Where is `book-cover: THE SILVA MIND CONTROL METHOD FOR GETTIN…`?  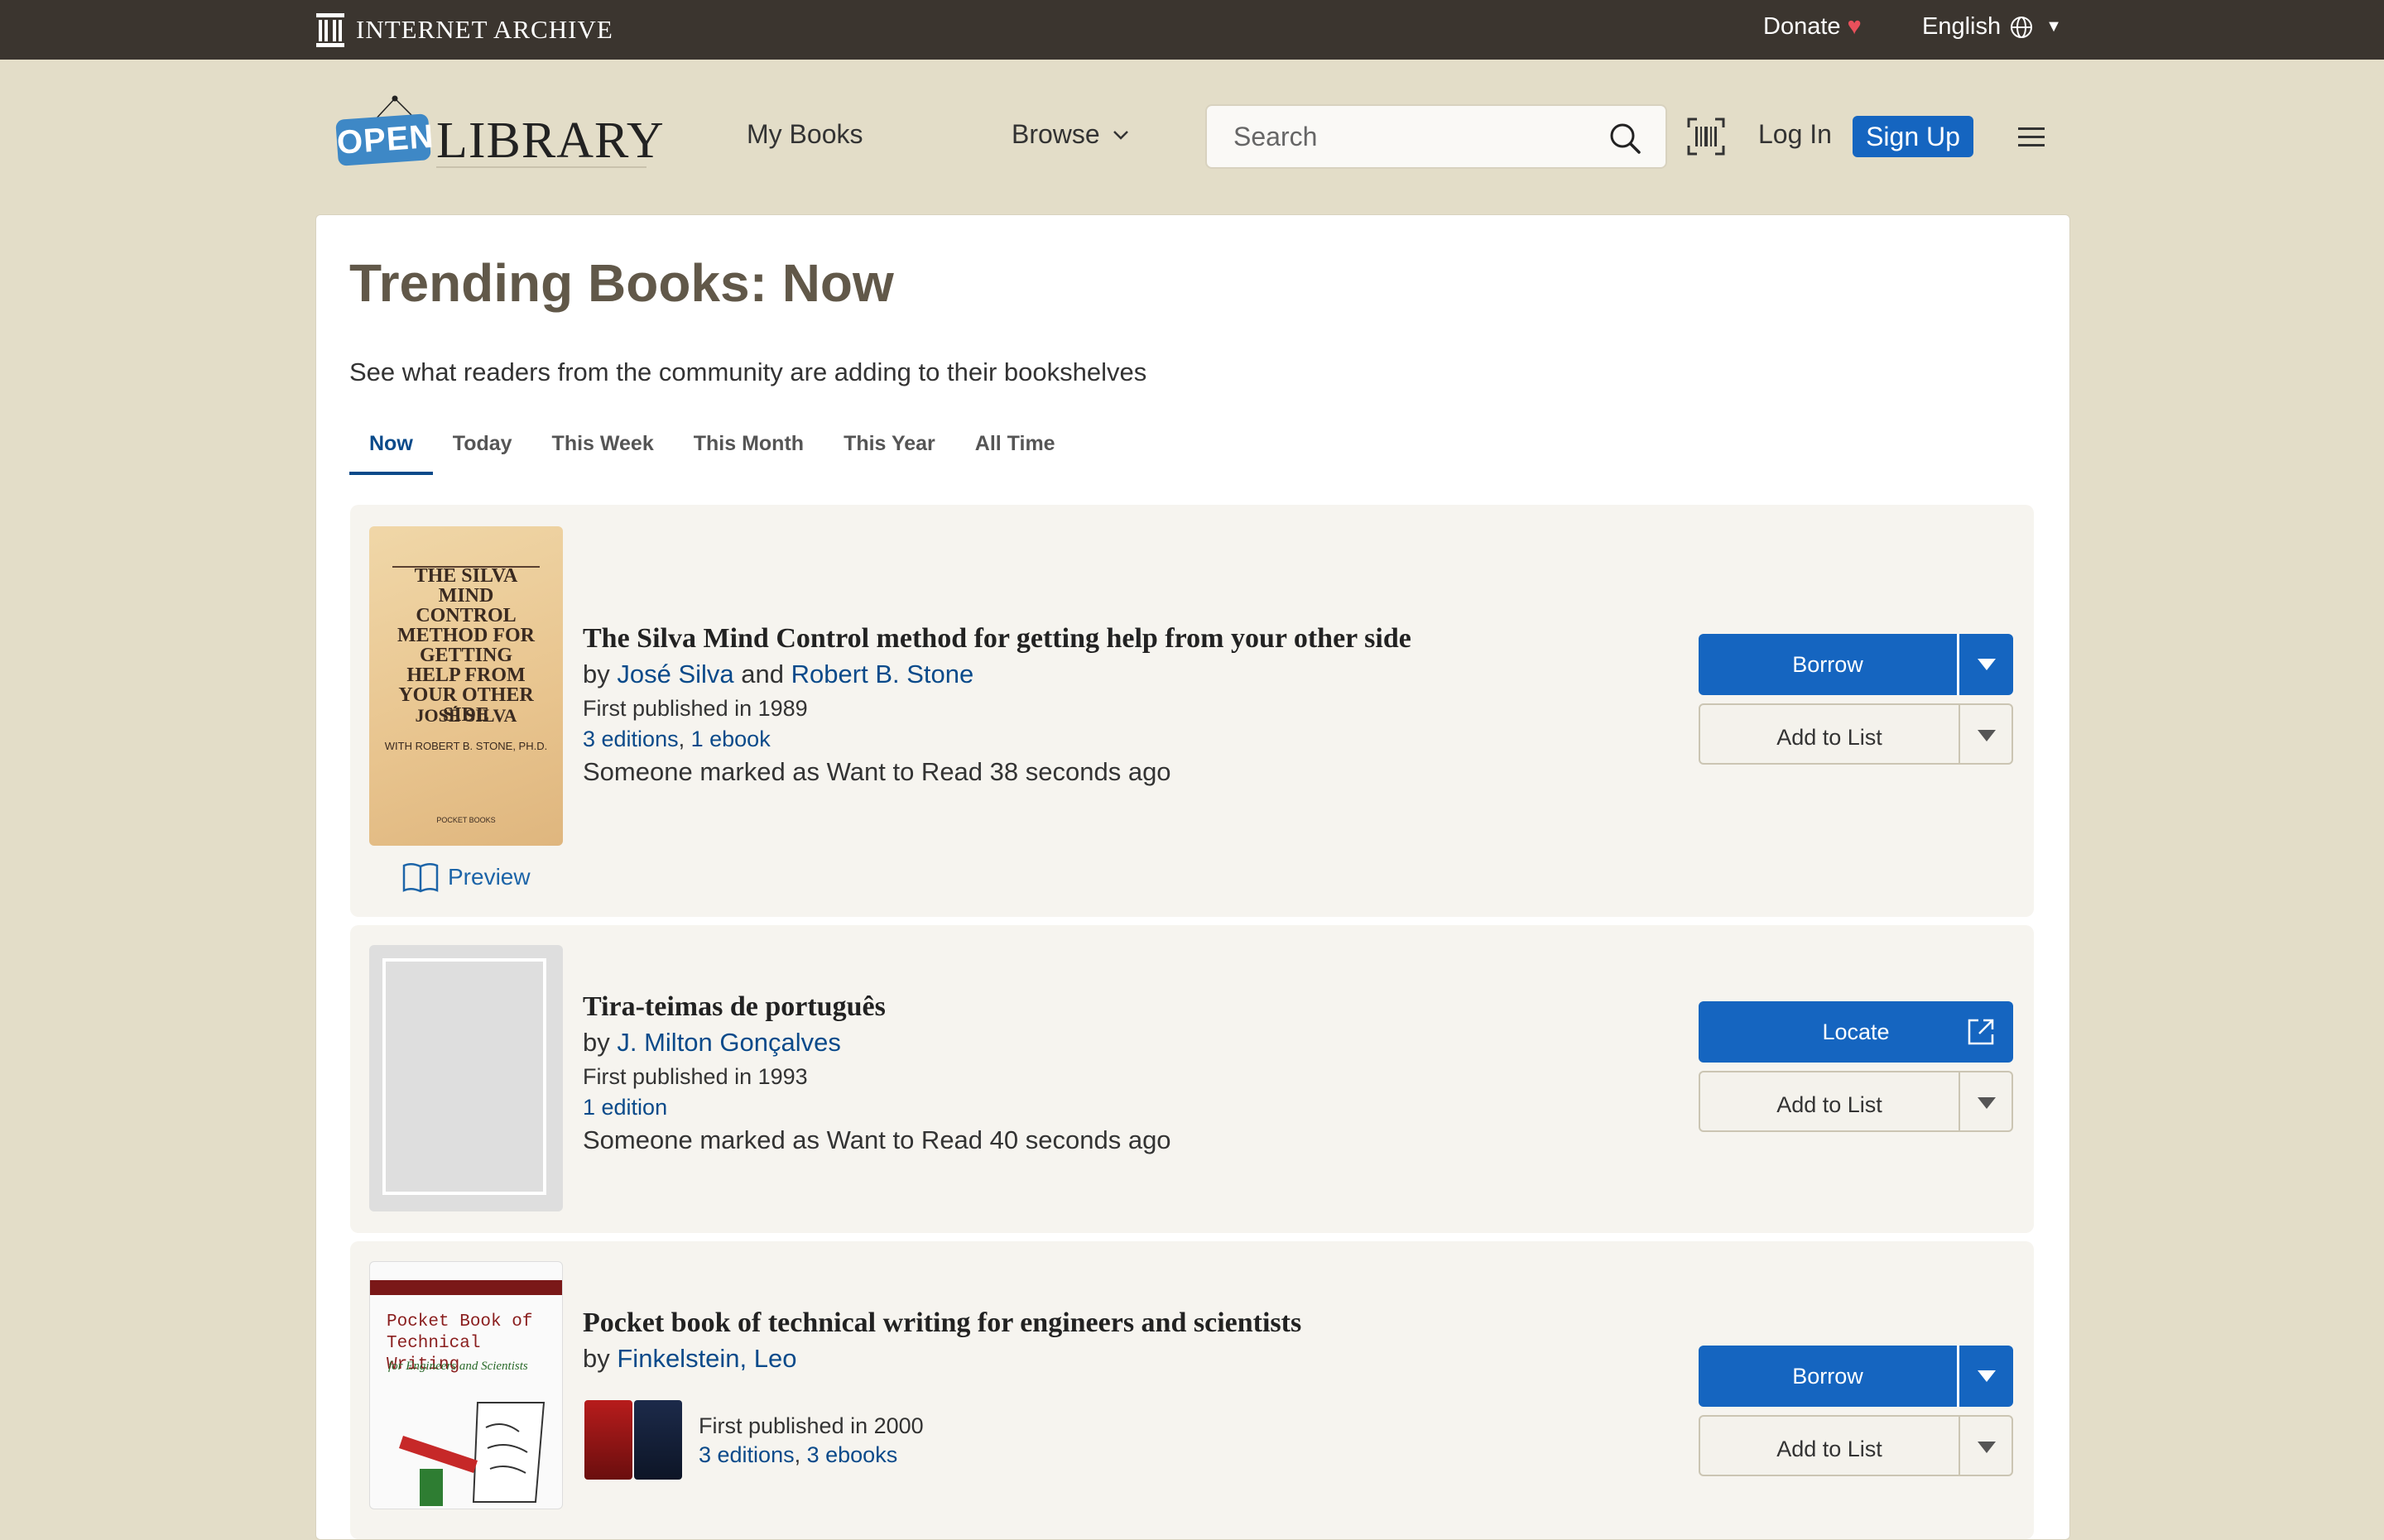
book-cover: THE SILVA MIND CONTROL METHOD FOR GETTIN… is located at coordinates (466, 686).